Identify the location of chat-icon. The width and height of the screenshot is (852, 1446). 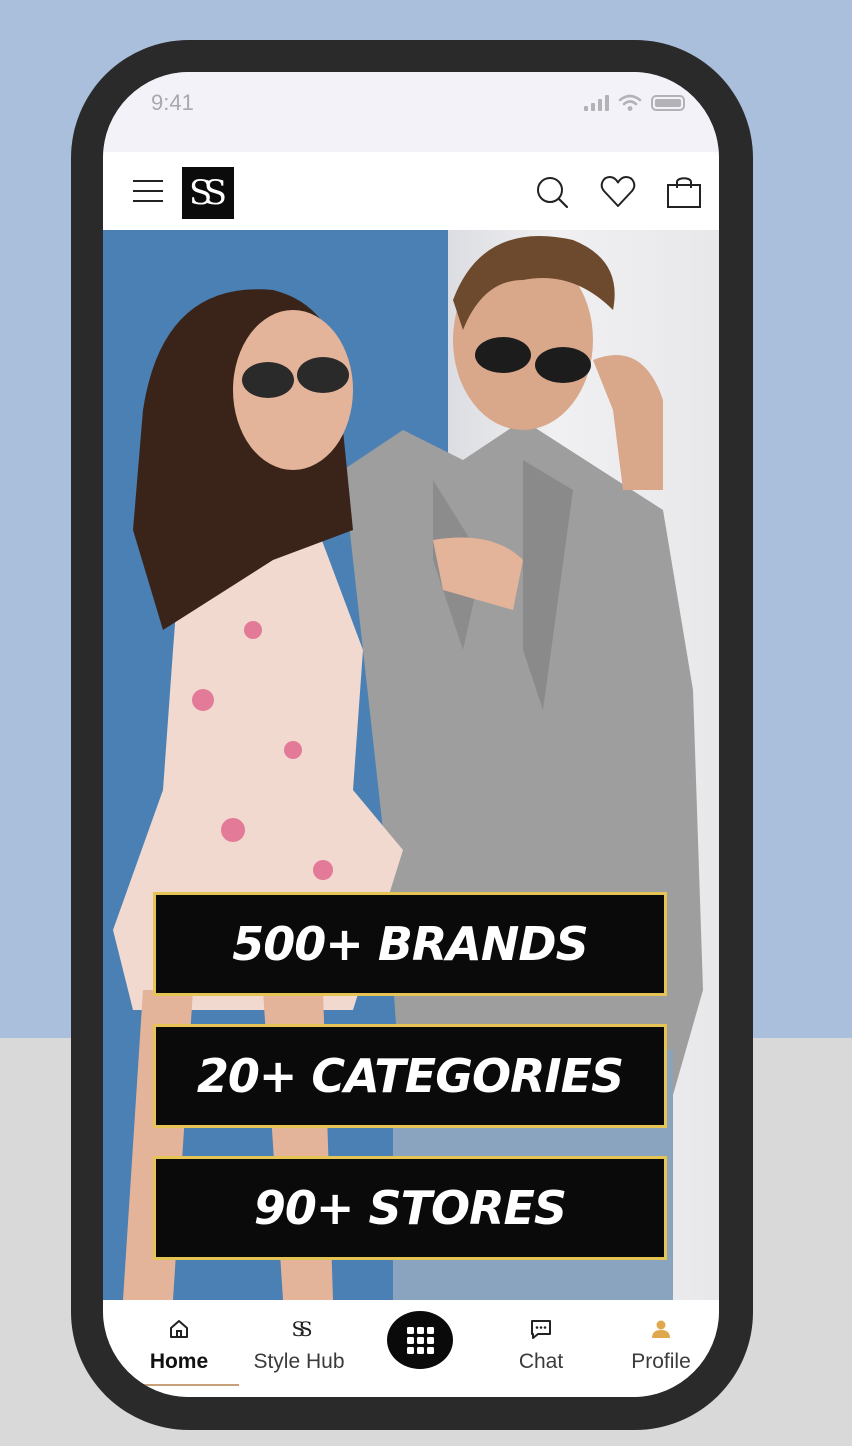
(541, 1329).